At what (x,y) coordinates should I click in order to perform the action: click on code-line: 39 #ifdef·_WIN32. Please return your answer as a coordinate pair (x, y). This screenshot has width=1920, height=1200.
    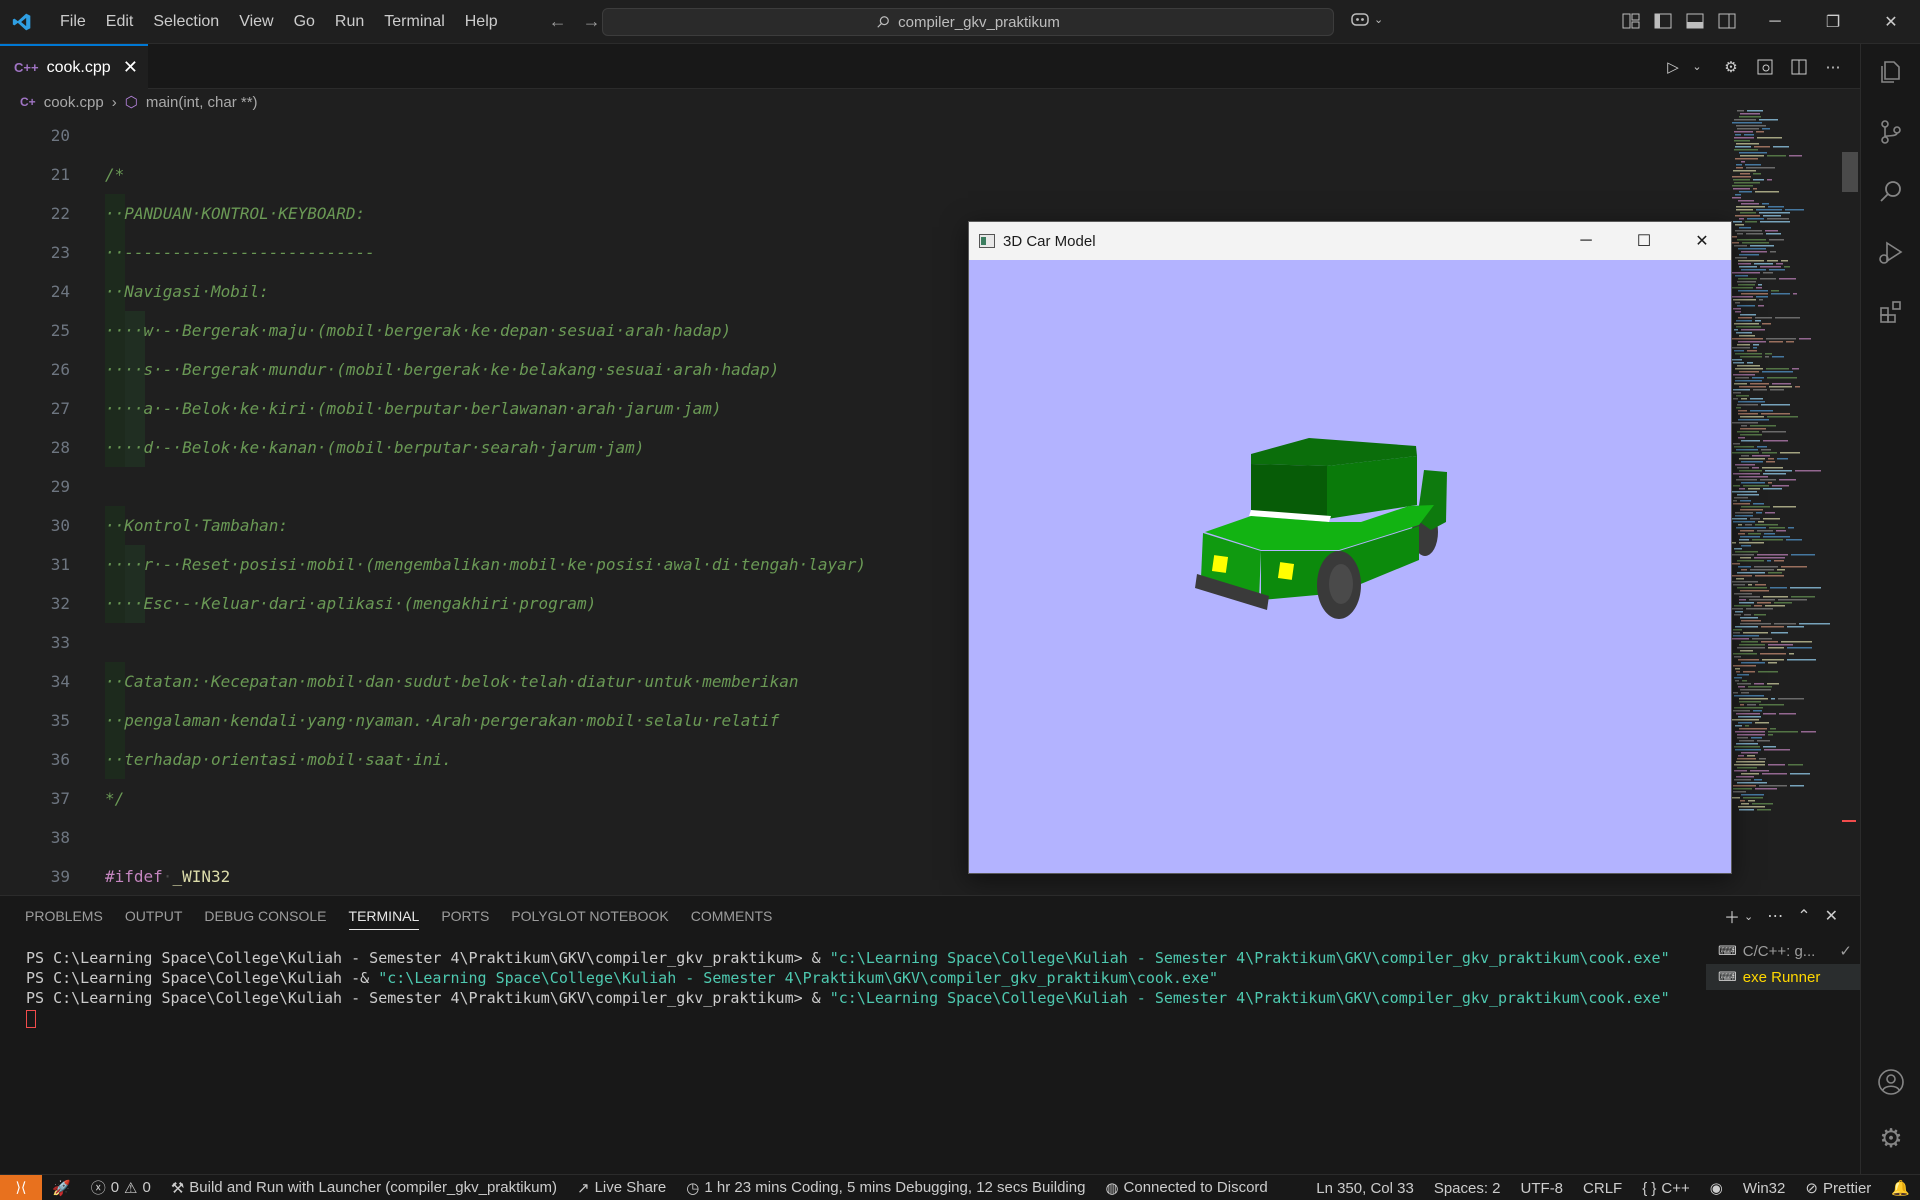
    Looking at the image, I should click on (500, 876).